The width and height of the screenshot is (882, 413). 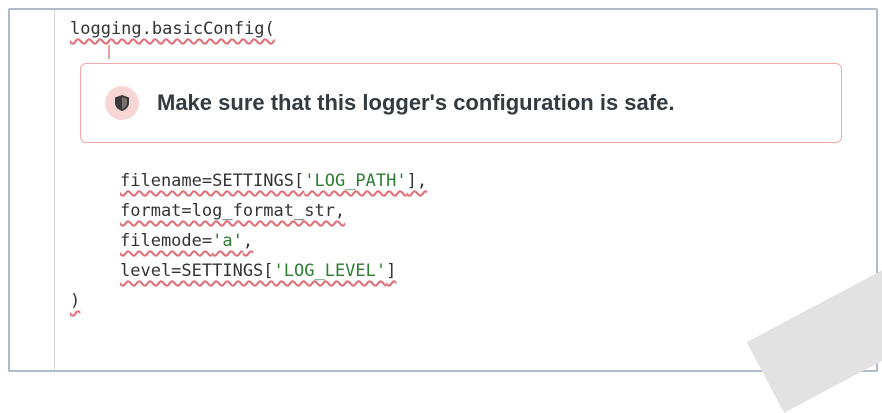 I want to click on code-line-filemode: filemode='a',, so click(x=186, y=241).